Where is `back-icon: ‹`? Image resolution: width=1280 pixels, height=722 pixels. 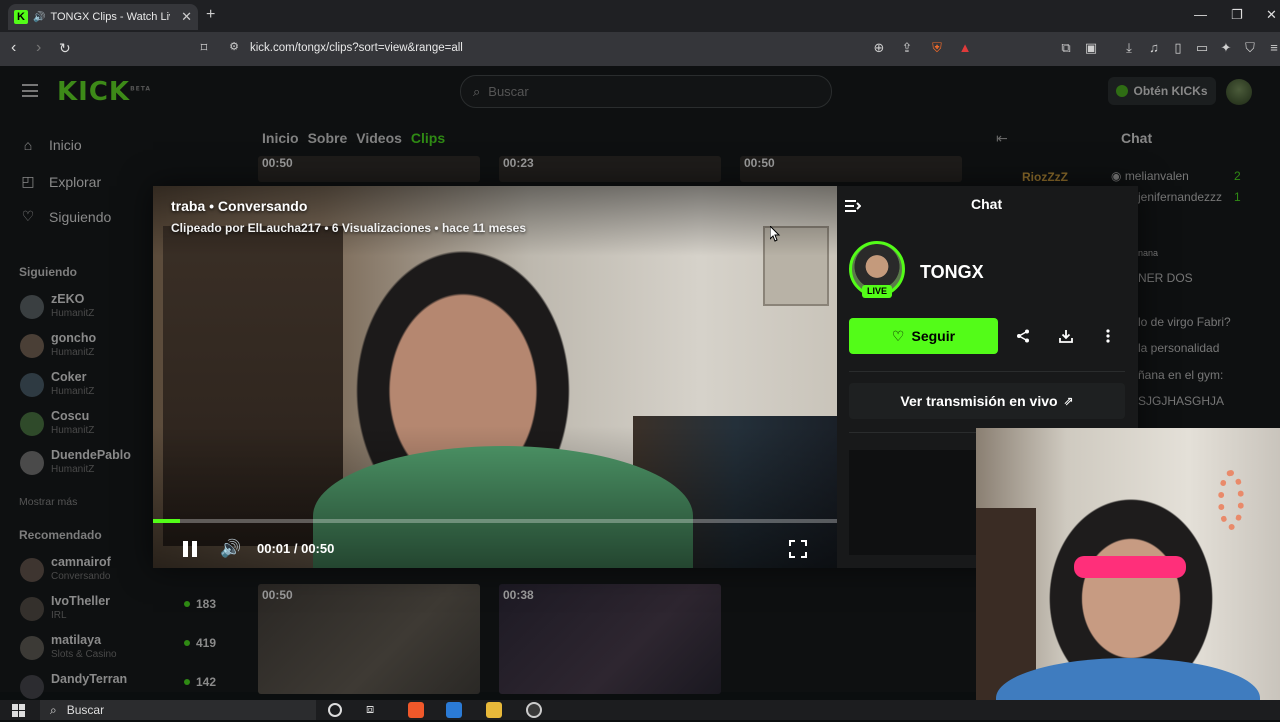
back-icon: ‹ is located at coordinates (13, 48).